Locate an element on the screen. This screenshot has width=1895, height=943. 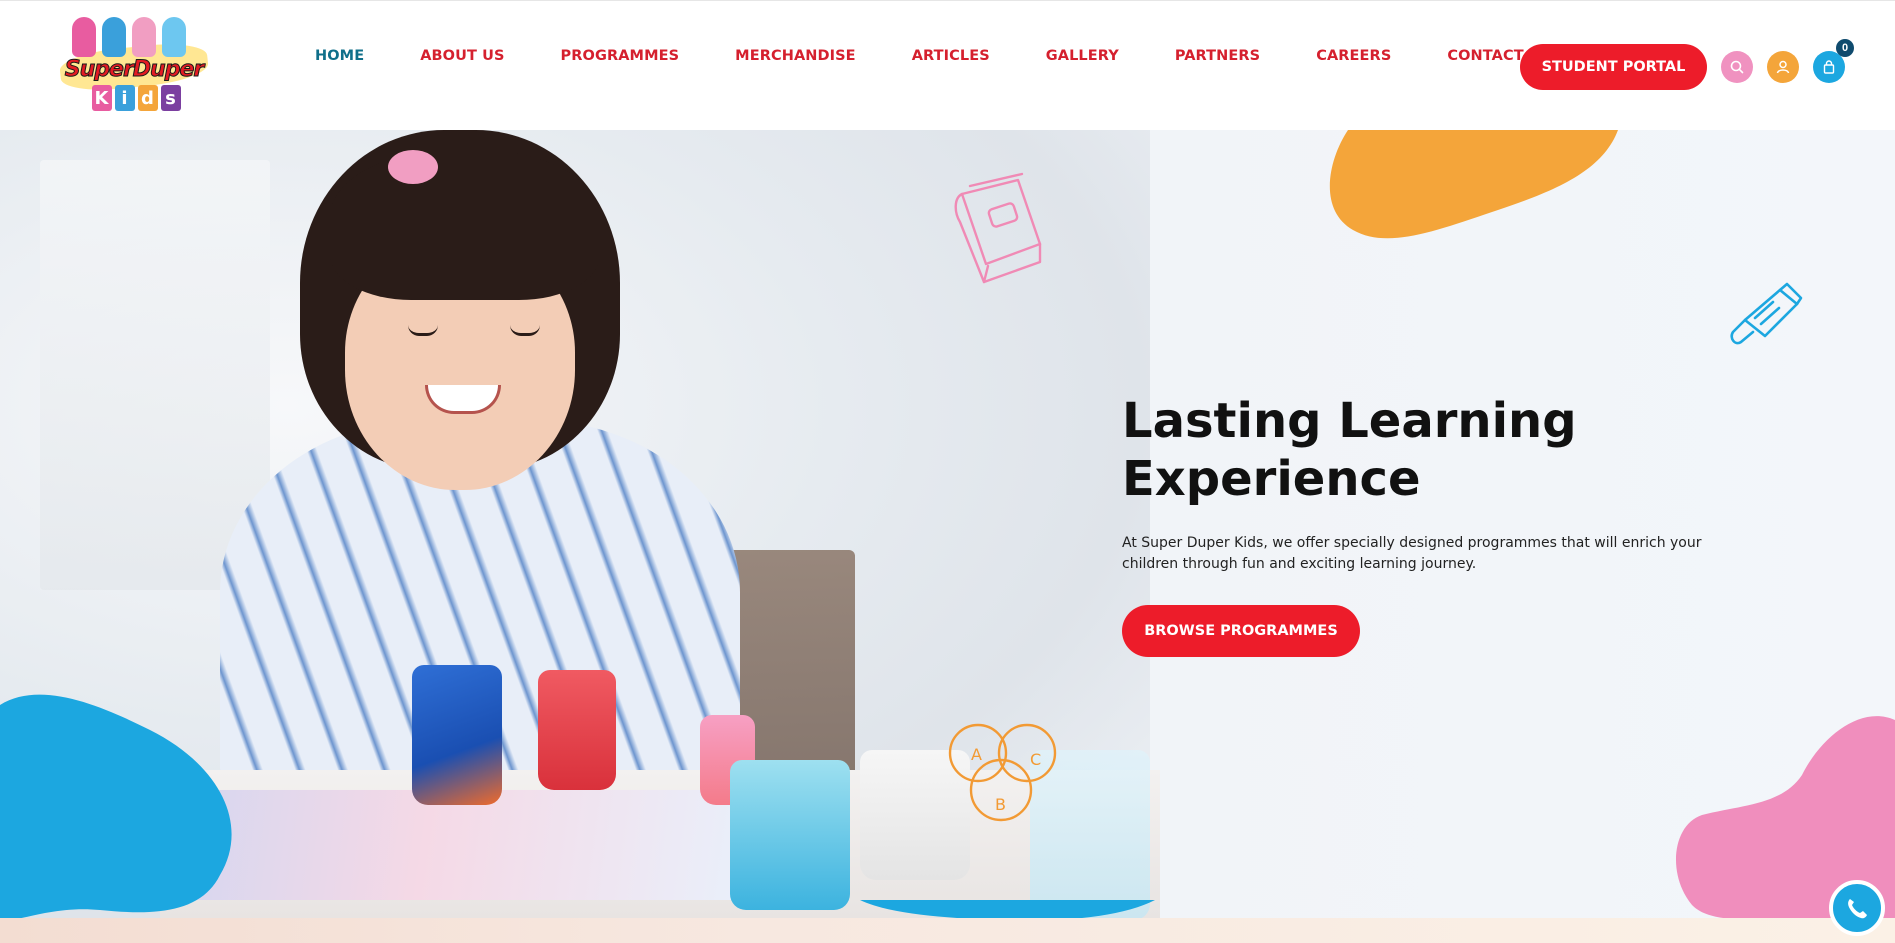
blue-bottom-blob is located at coordinates (1007, 909).